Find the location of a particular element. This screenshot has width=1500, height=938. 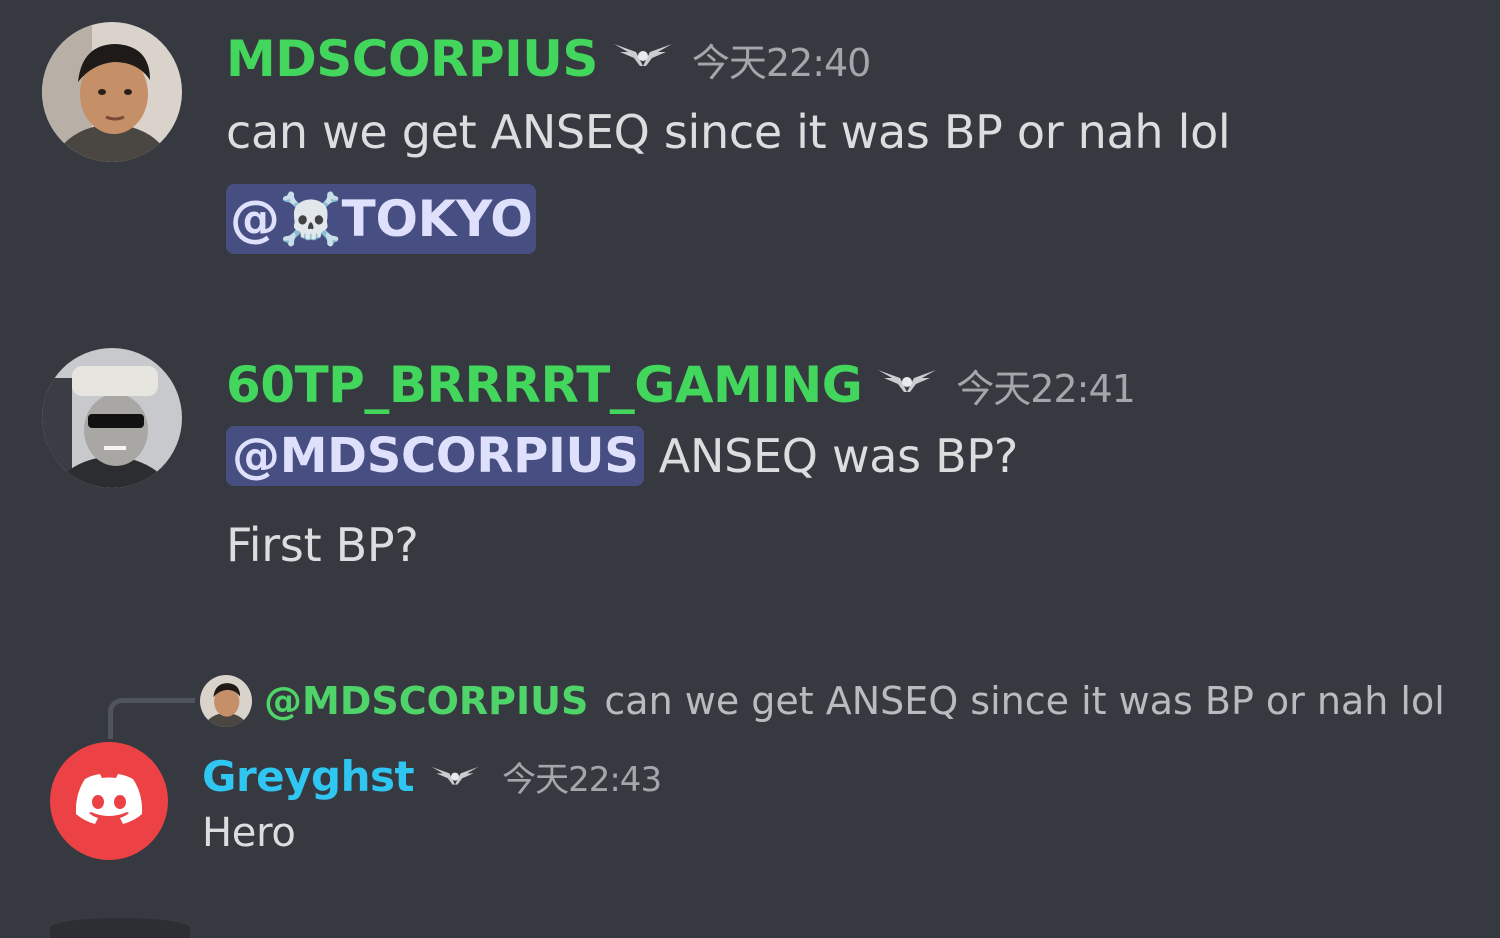

discord-logo-icon is located at coordinates (109, 799).